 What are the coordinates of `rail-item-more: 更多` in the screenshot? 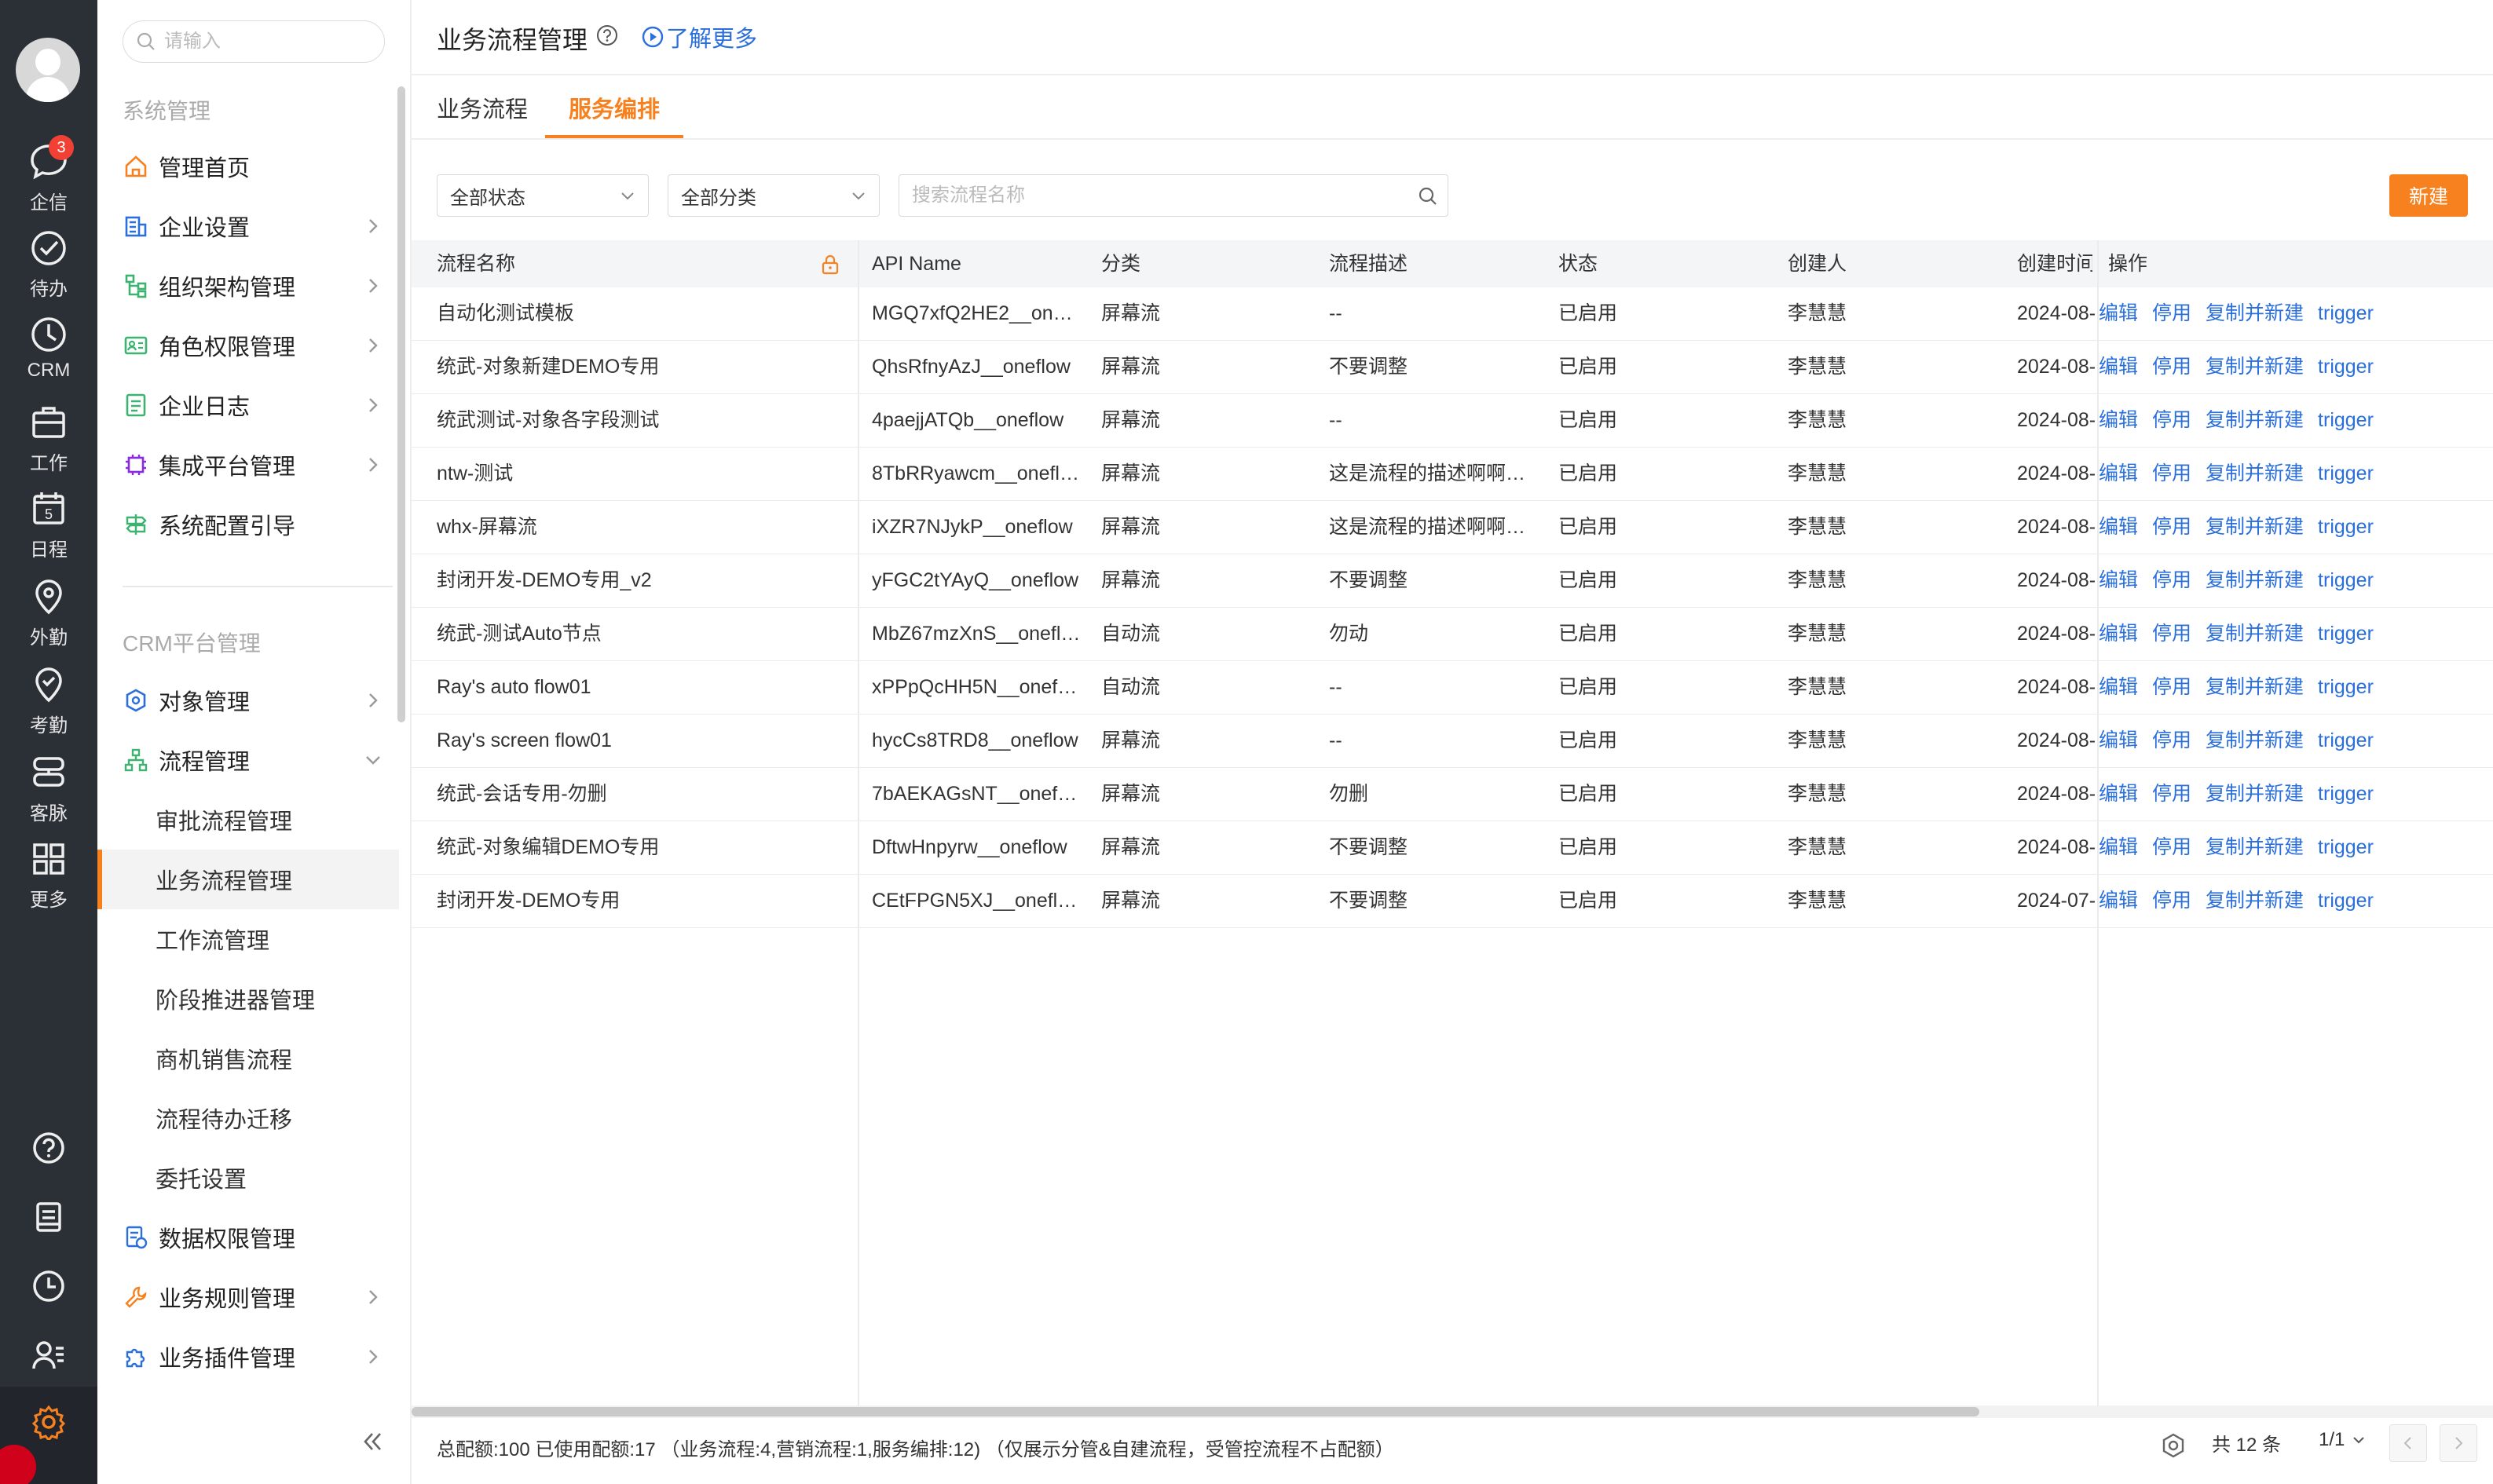 It's located at (48, 878).